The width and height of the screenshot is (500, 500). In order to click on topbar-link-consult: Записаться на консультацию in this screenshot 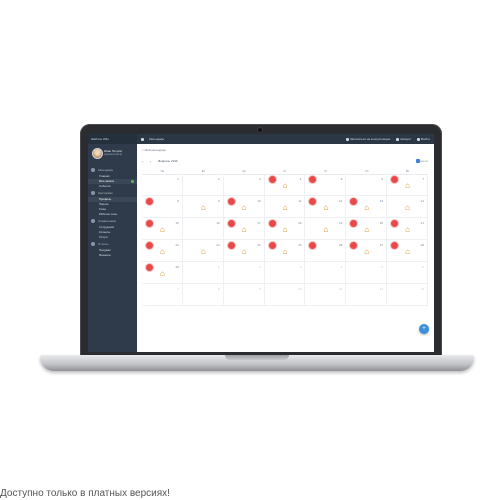, I will do `click(367, 139)`.